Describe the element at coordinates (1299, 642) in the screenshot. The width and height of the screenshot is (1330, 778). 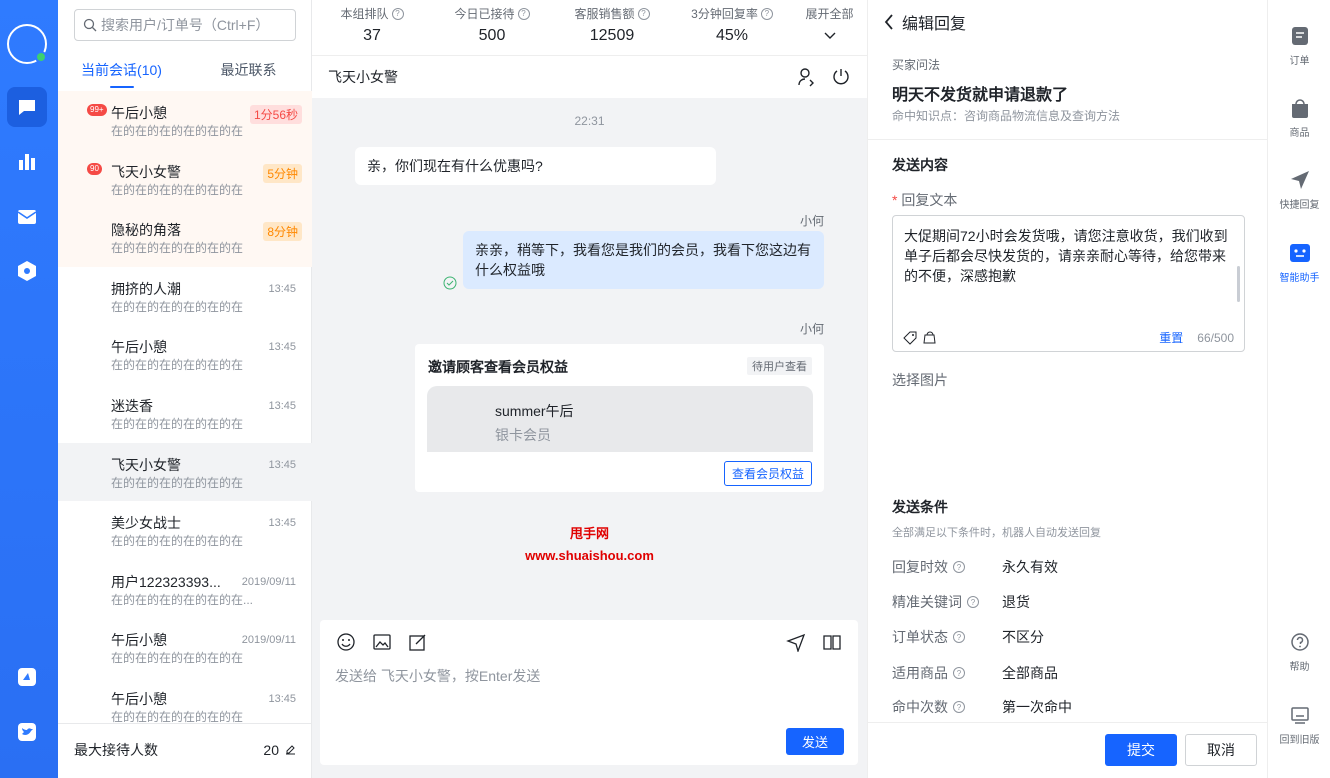
I see `help-icon` at that location.